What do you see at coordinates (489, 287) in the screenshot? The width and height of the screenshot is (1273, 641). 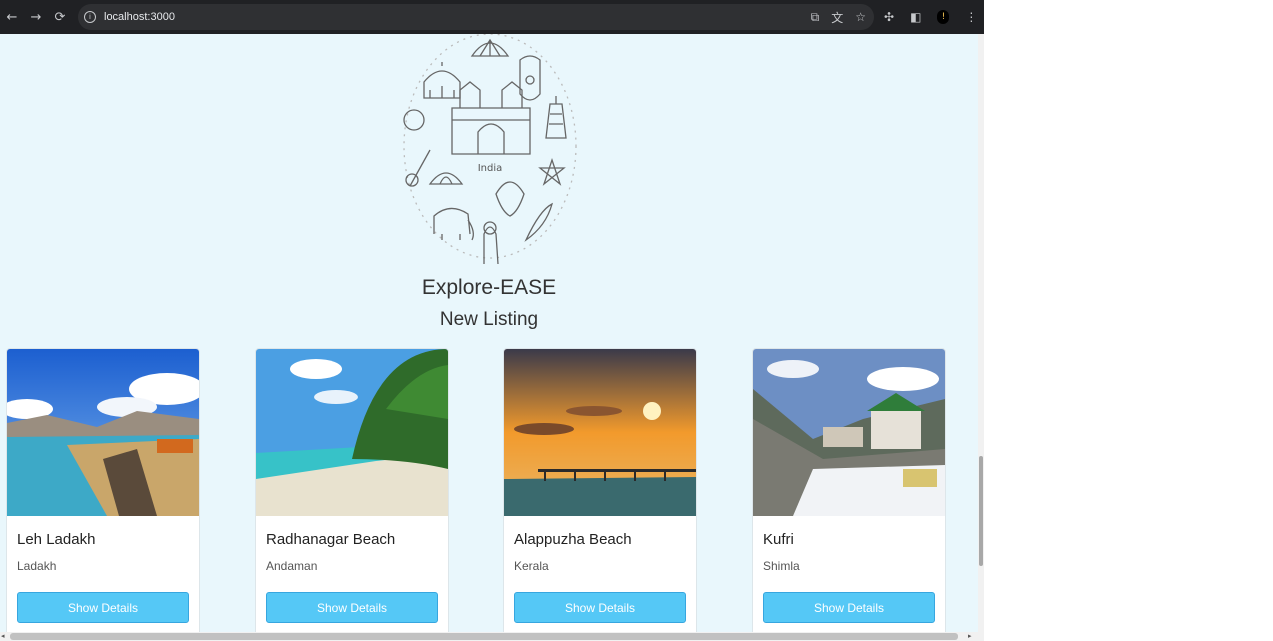 I see `site-title: Explore-EASE` at bounding box center [489, 287].